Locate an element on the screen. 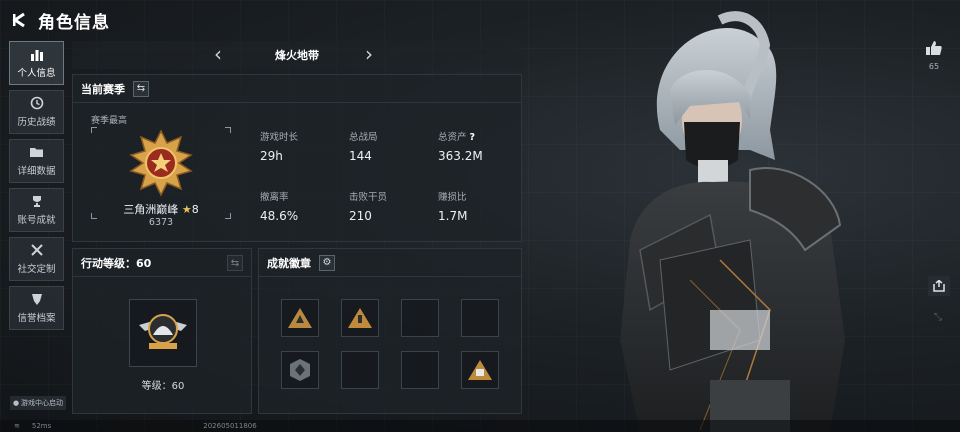 This screenshot has height=432, width=960. back-arrow-icon is located at coordinates (19, 20).